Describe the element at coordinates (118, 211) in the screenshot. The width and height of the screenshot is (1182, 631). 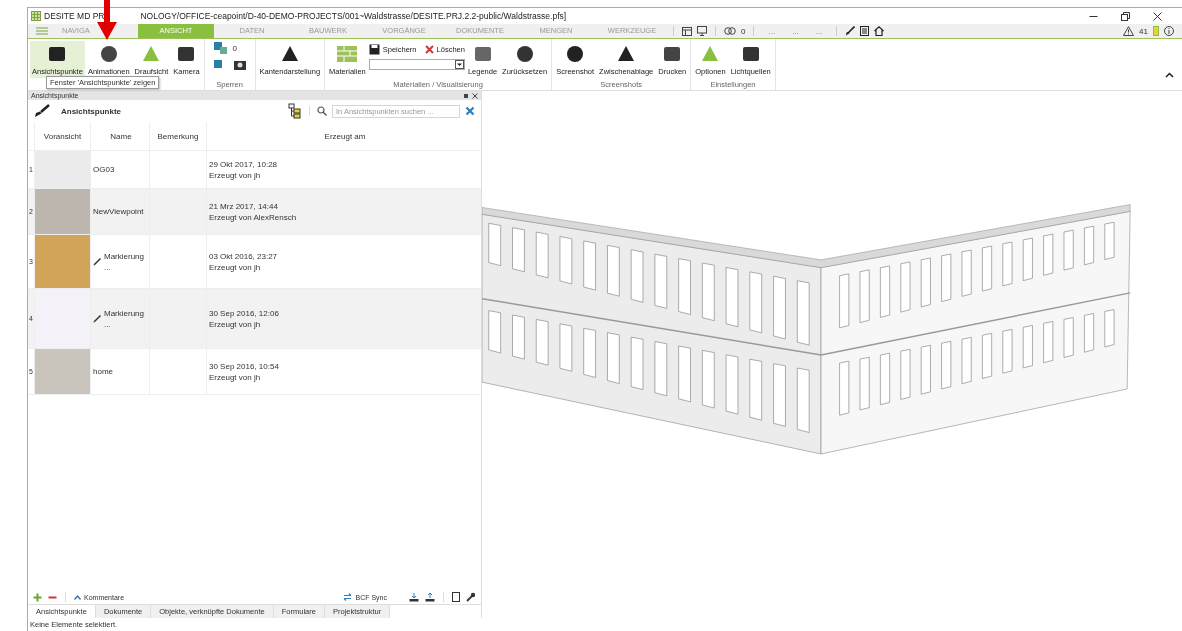
I see `viewpoint-name: NewViewpoint` at that location.